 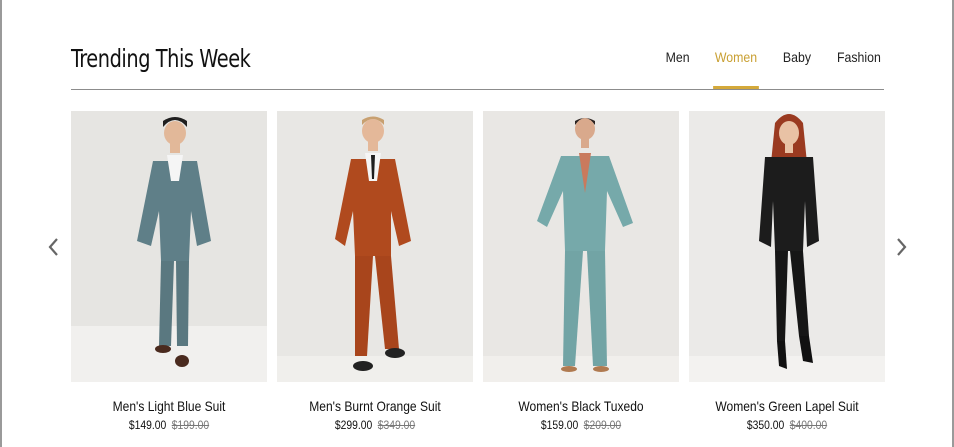 I want to click on tab-men: Men, so click(x=678, y=69).